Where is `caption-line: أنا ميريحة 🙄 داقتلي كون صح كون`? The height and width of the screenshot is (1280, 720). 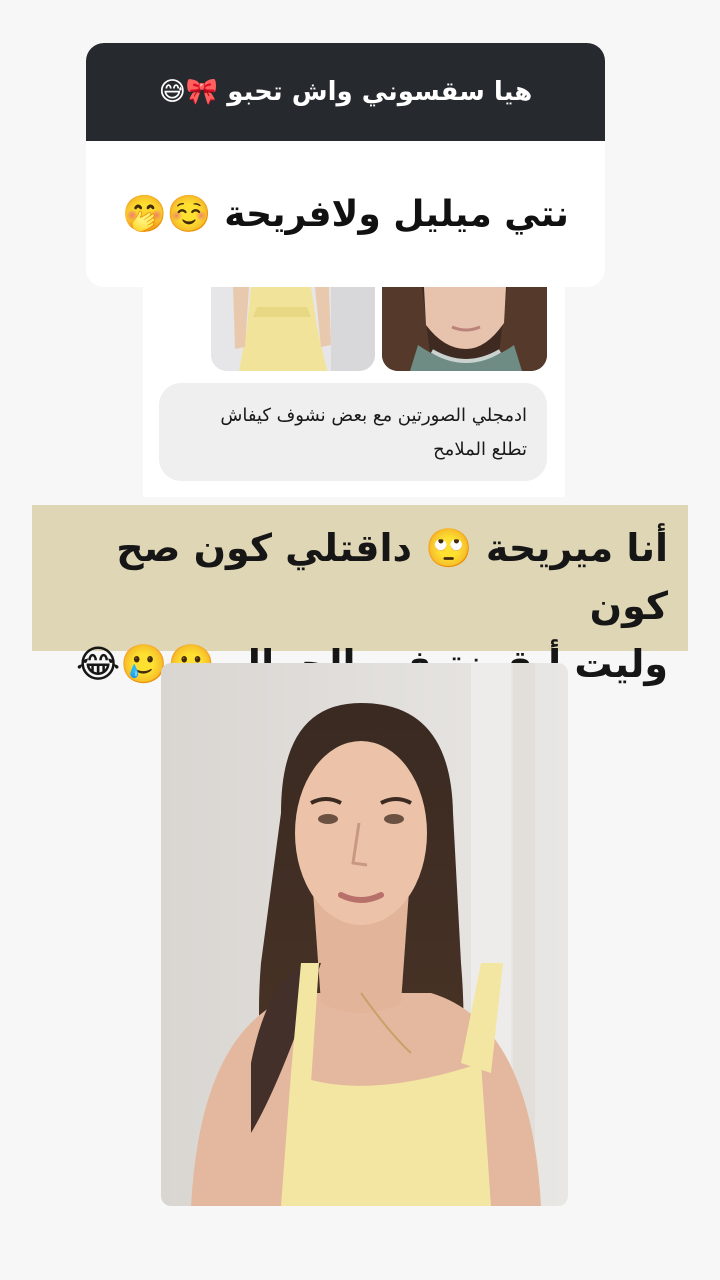
caption-line: أنا ميريحة 🙄 داقتلي كون صح كون is located at coordinates (392, 577).